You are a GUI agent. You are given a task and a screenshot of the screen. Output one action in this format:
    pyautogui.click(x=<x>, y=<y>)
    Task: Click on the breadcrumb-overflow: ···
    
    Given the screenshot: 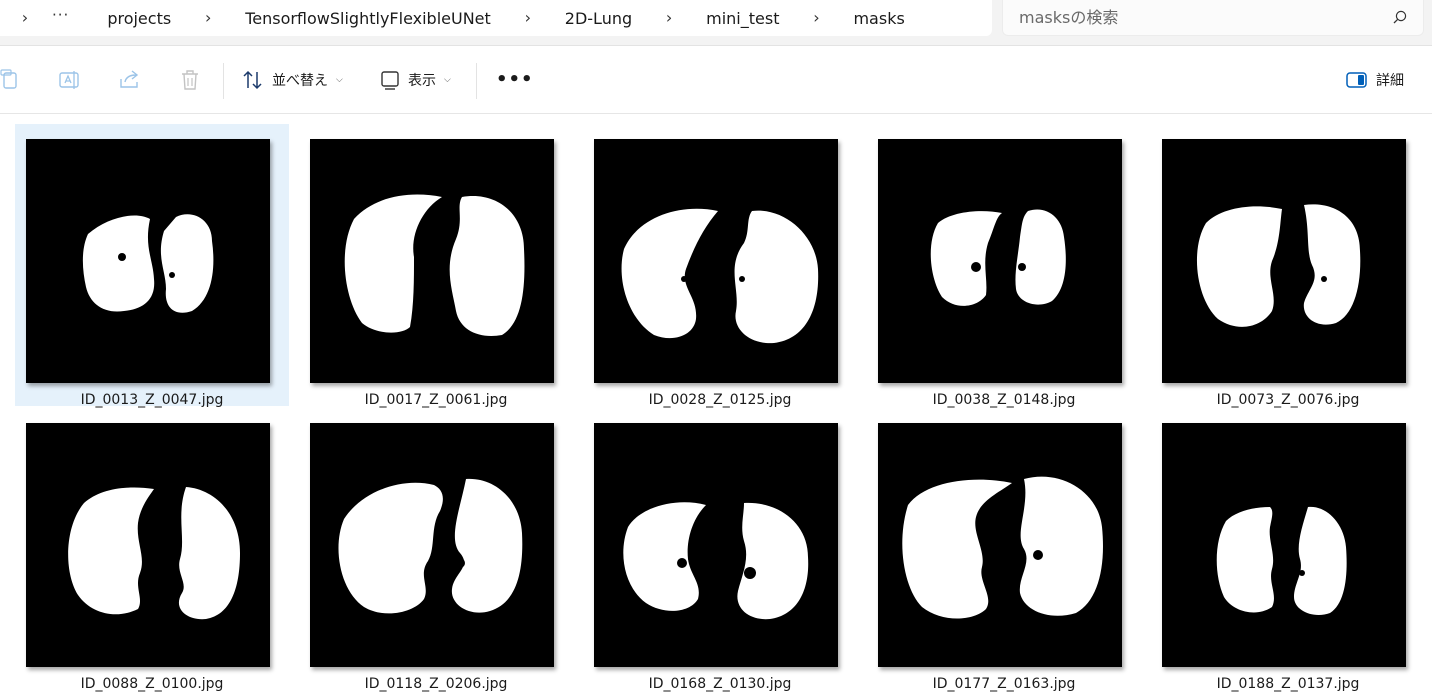 What is the action you would take?
    pyautogui.click(x=60, y=18)
    